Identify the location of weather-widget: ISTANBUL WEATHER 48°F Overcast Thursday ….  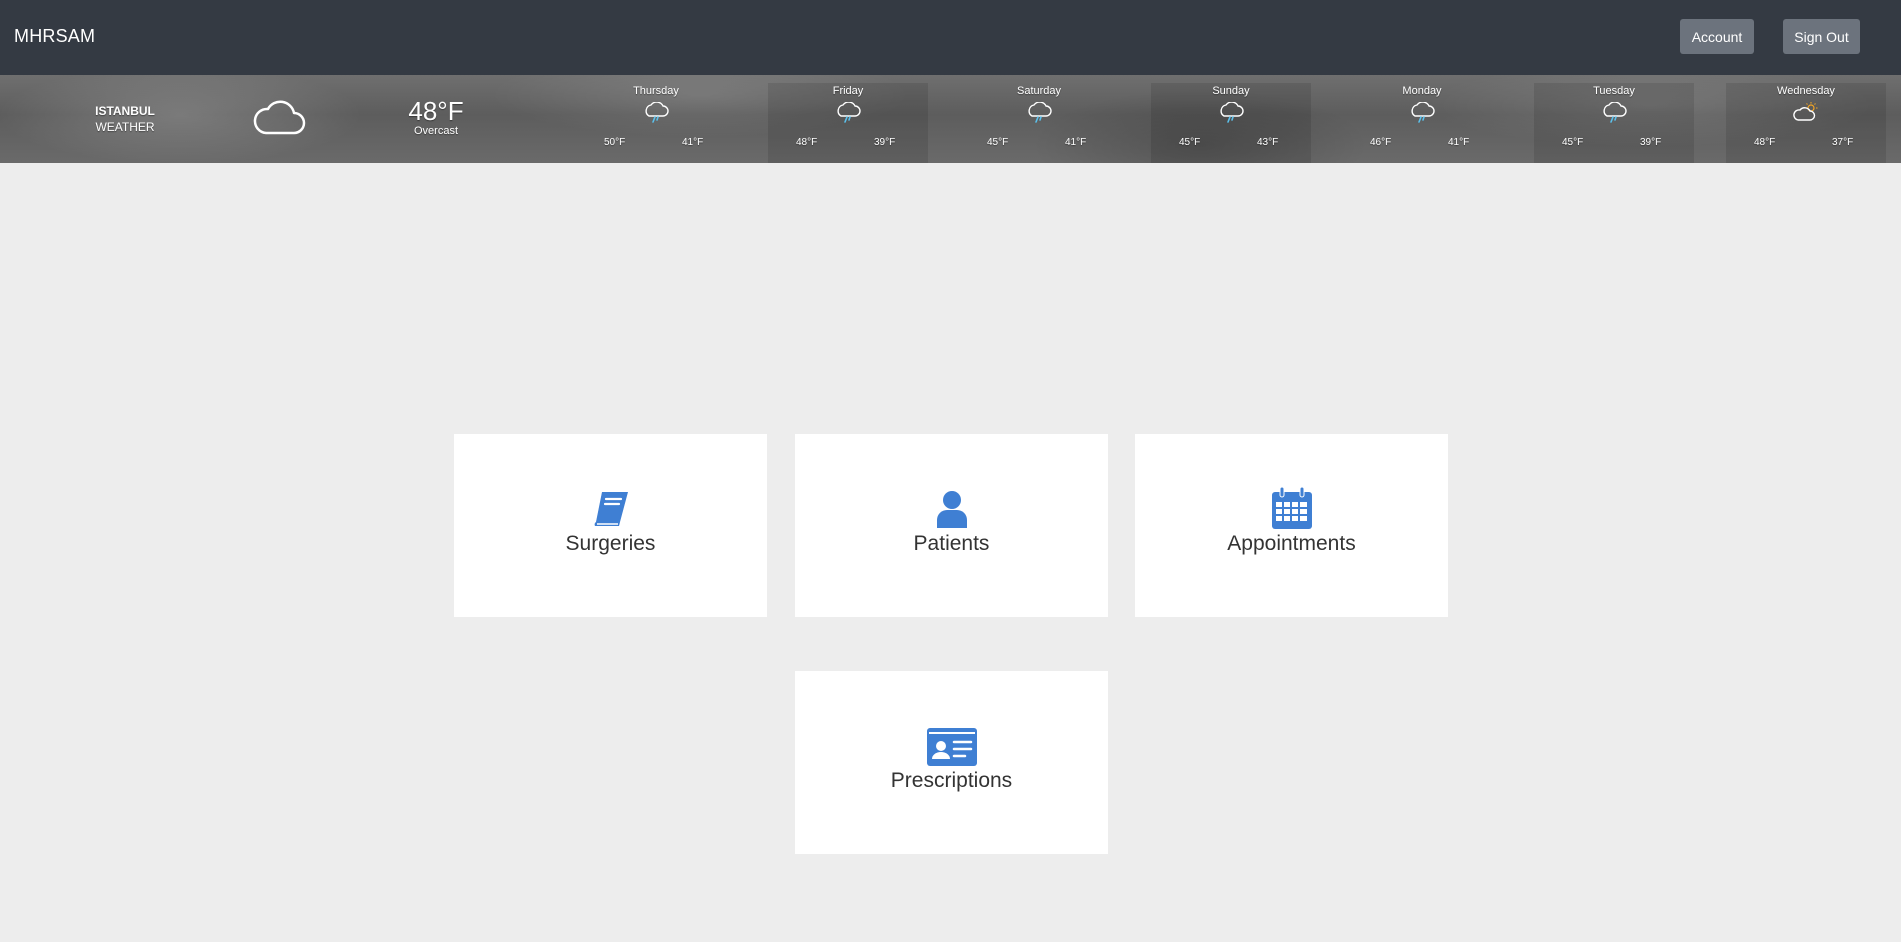
(950, 119).